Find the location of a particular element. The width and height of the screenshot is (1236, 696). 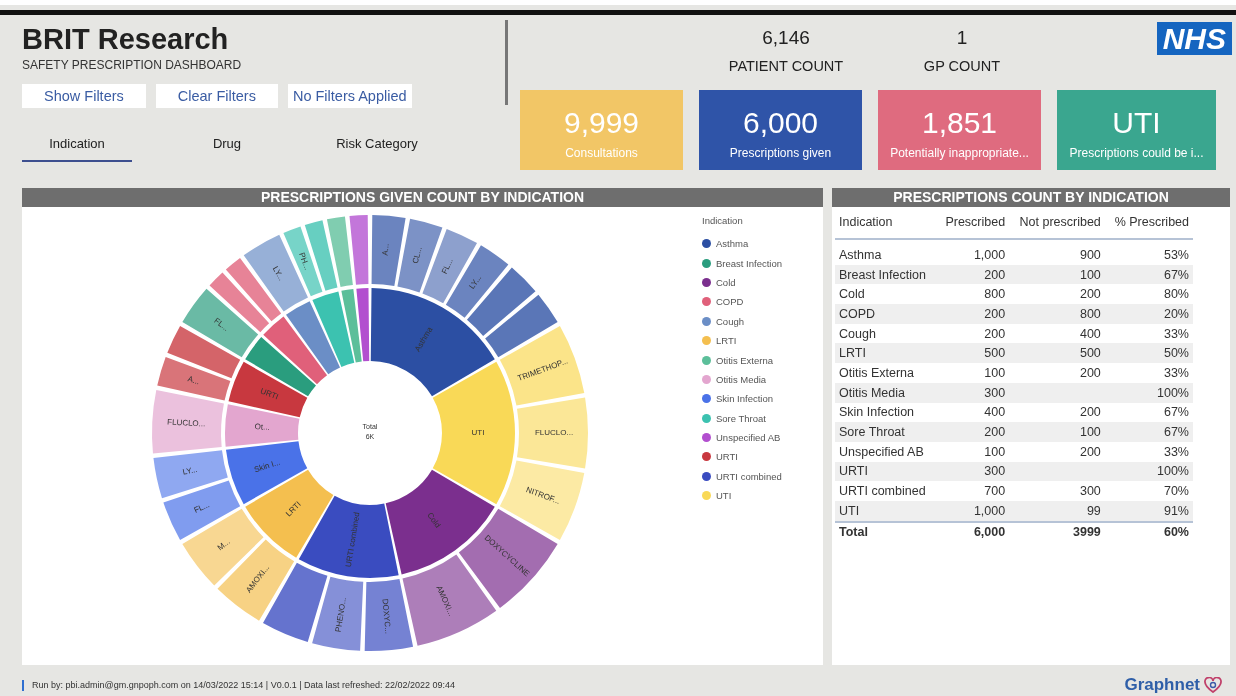

brand-name: Graphnet is located at coordinates (1162, 685).